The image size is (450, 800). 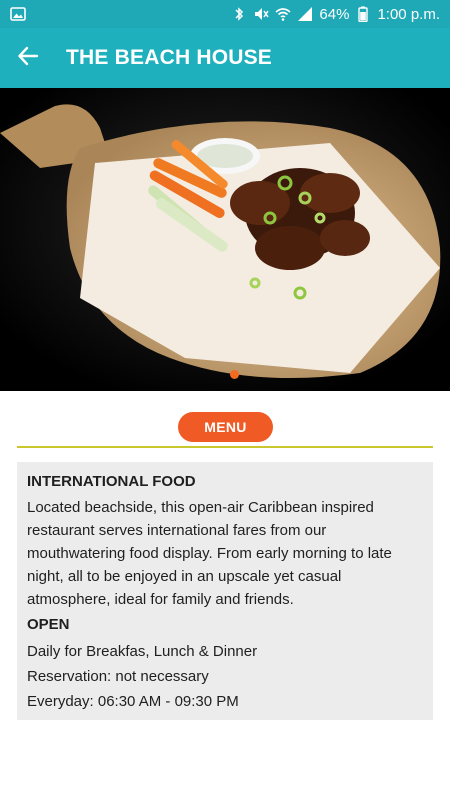 I want to click on arrow-left-icon, so click(x=28, y=58).